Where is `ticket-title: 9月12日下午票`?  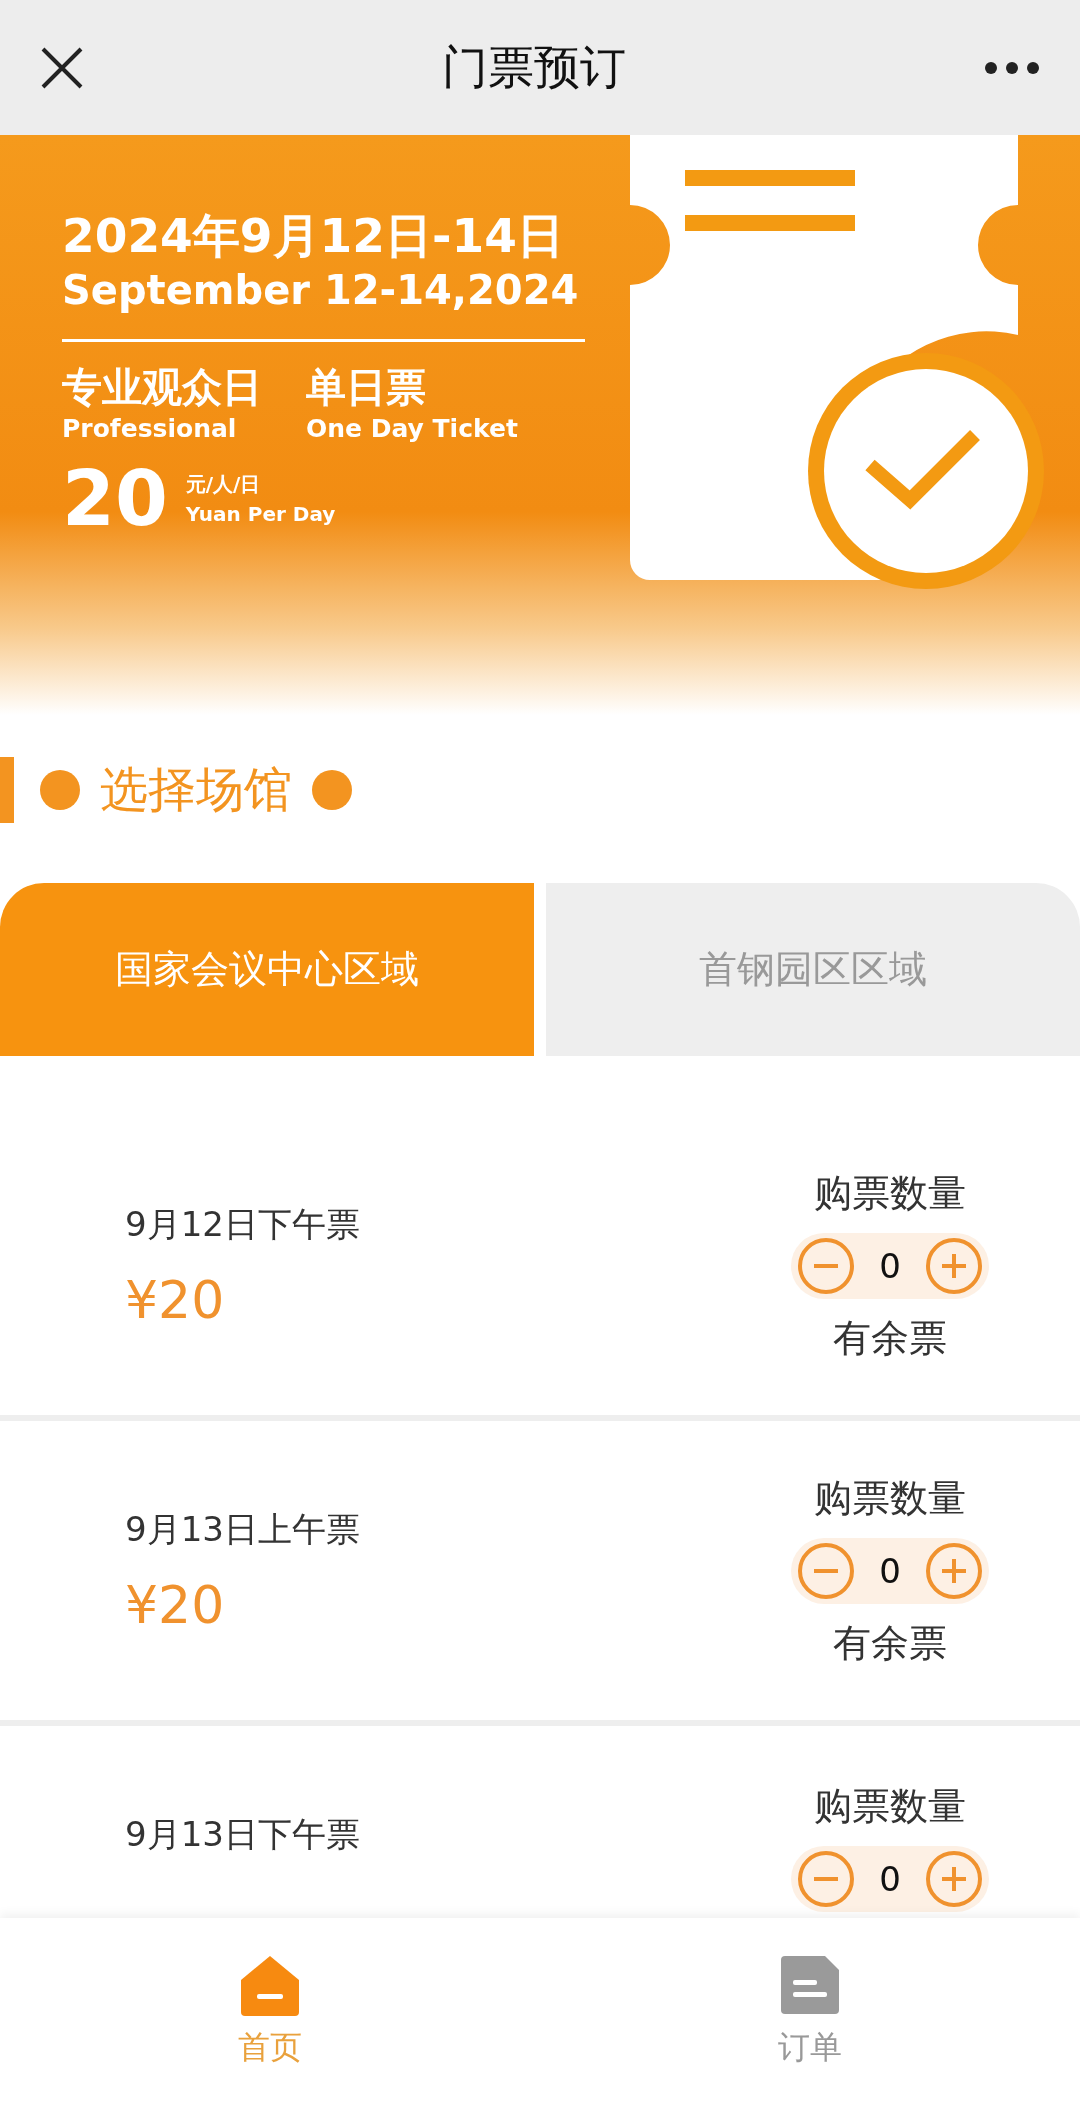
ticket-title: 9月12日下午票 is located at coordinates (242, 1224).